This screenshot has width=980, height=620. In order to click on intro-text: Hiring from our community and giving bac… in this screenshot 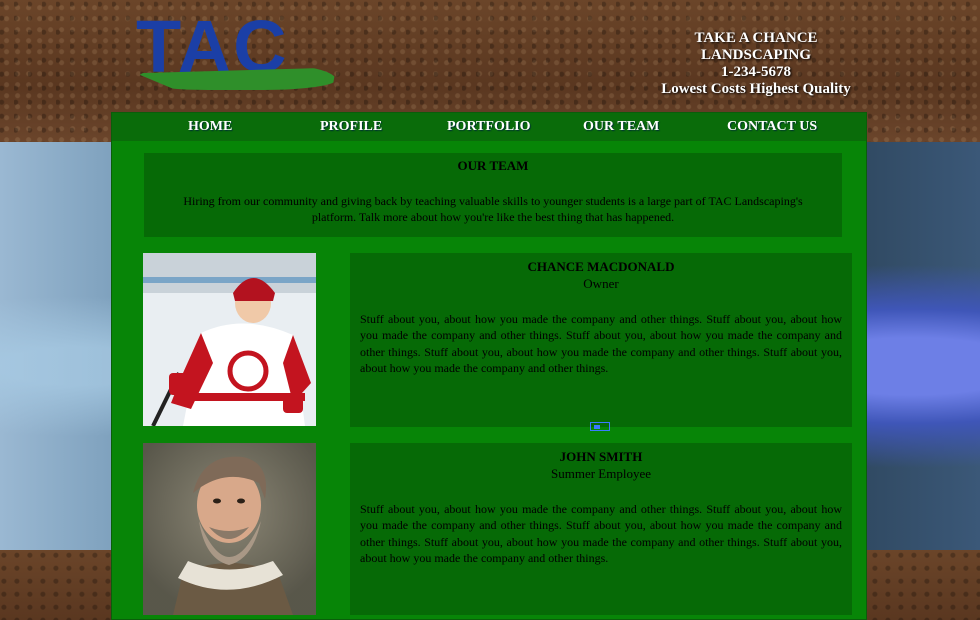, I will do `click(493, 209)`.